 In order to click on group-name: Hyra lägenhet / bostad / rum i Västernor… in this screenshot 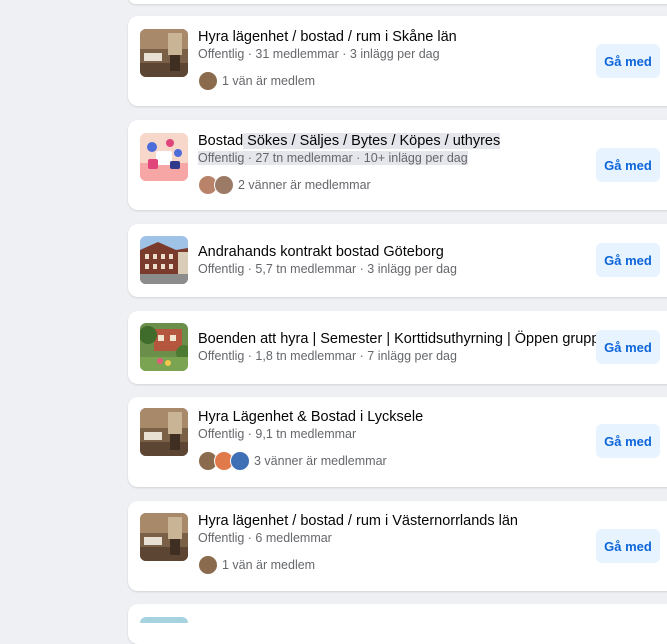, I will do `click(358, 521)`.